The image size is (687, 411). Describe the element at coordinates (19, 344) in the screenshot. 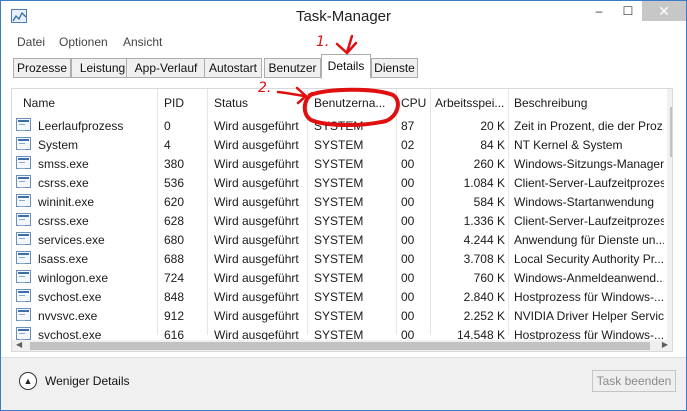

I see `scroll-left-arrow-icon: ◀` at that location.